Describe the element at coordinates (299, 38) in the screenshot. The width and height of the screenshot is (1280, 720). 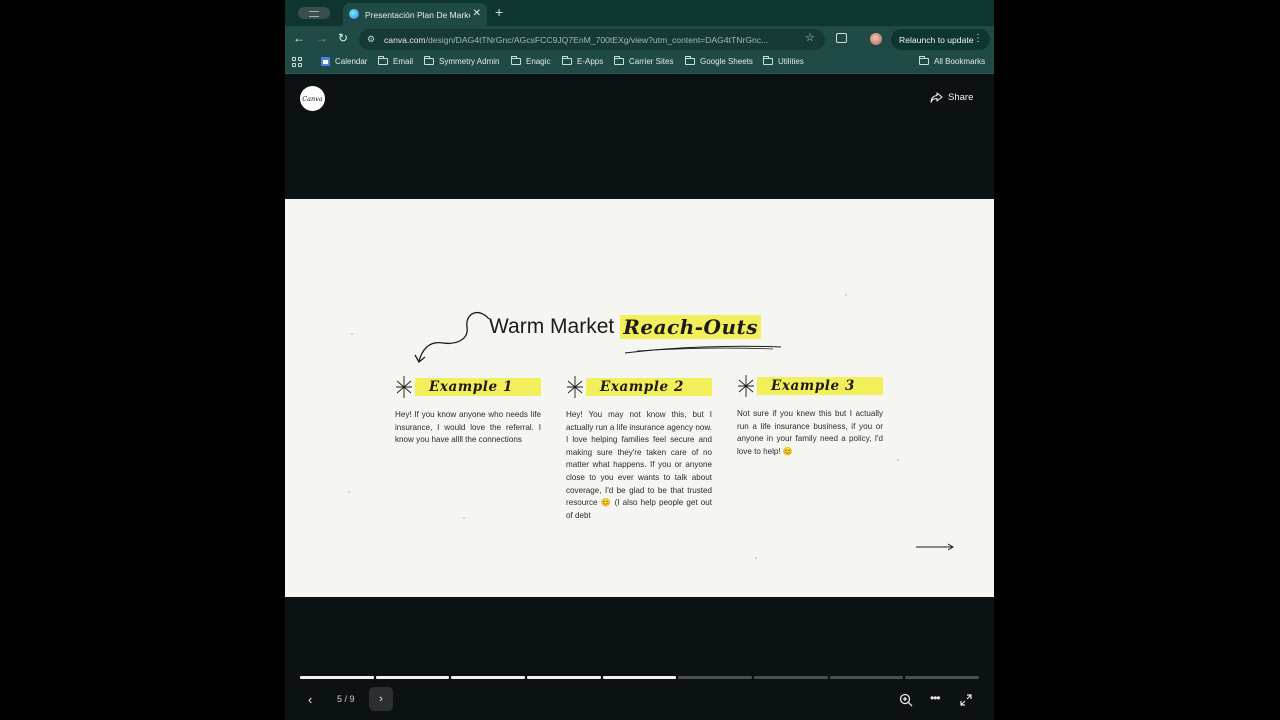
I see `back-arrow-icon: ←` at that location.